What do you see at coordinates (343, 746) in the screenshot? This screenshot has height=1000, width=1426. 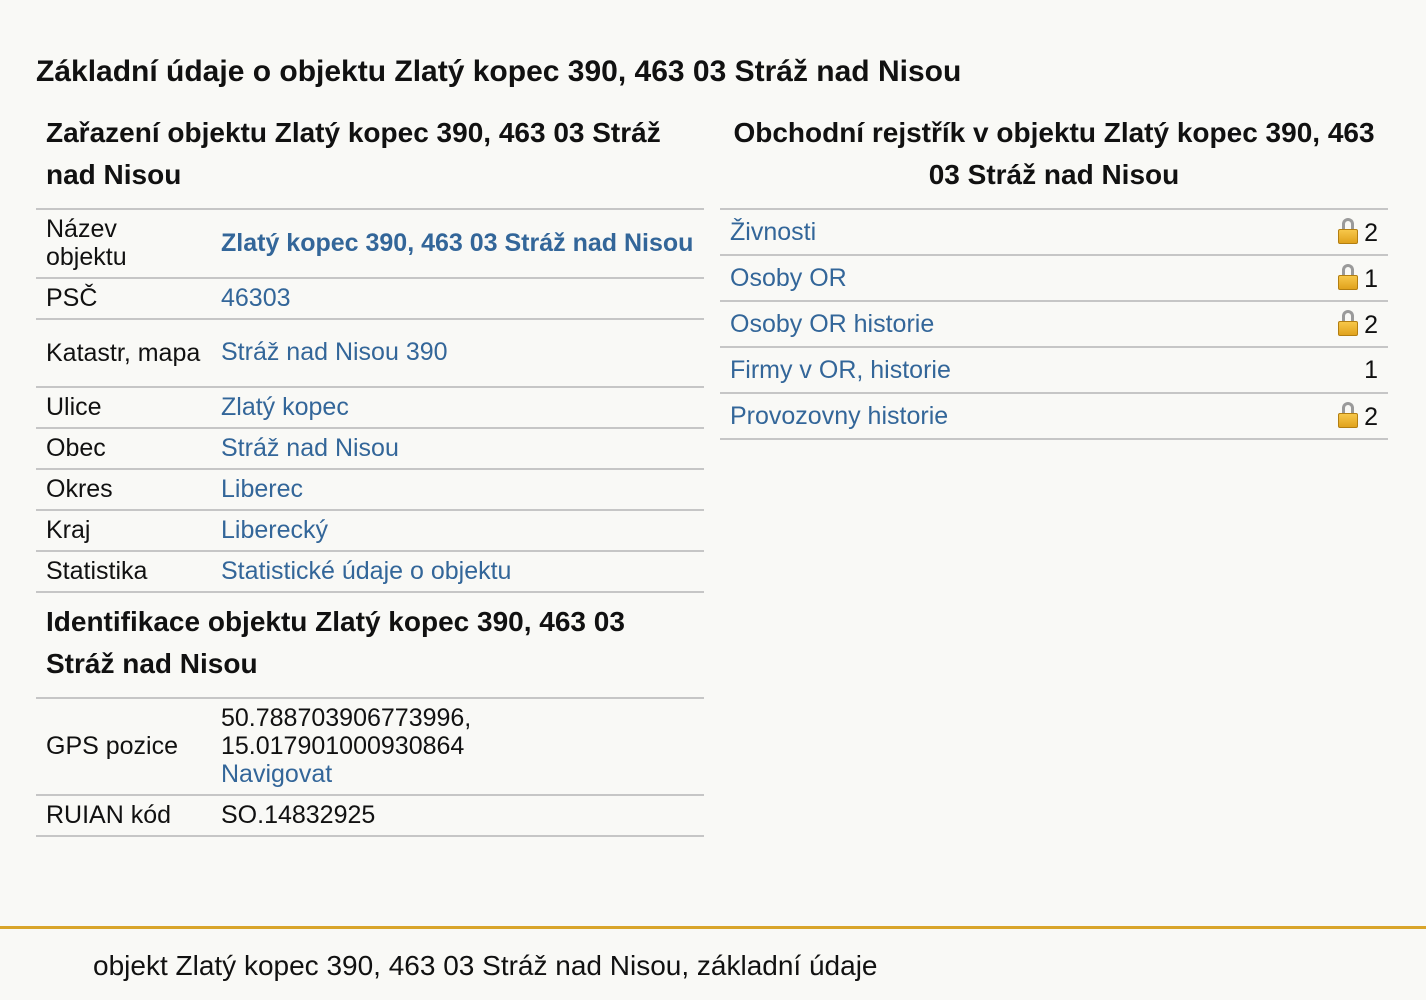 I see `gps-longitude: 15.017901000930864` at bounding box center [343, 746].